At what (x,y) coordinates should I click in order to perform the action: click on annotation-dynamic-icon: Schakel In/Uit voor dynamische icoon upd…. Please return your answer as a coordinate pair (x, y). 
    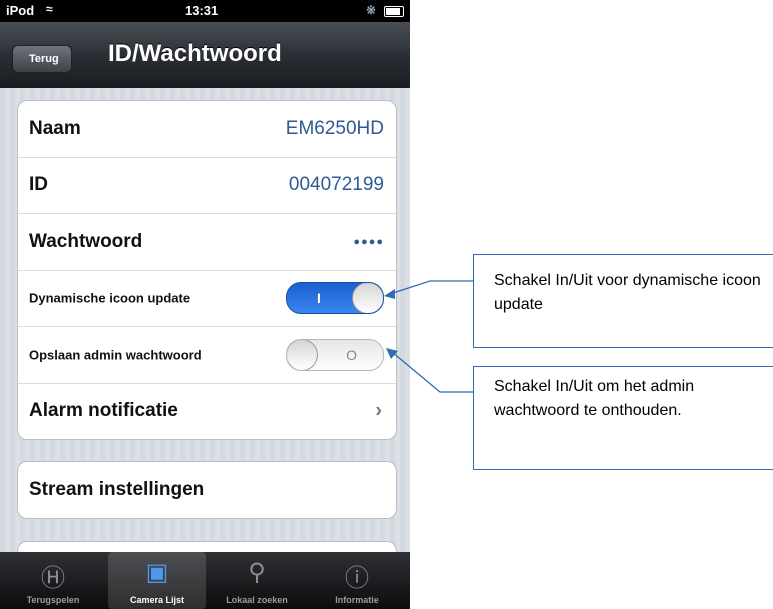
    Looking at the image, I should click on (623, 301).